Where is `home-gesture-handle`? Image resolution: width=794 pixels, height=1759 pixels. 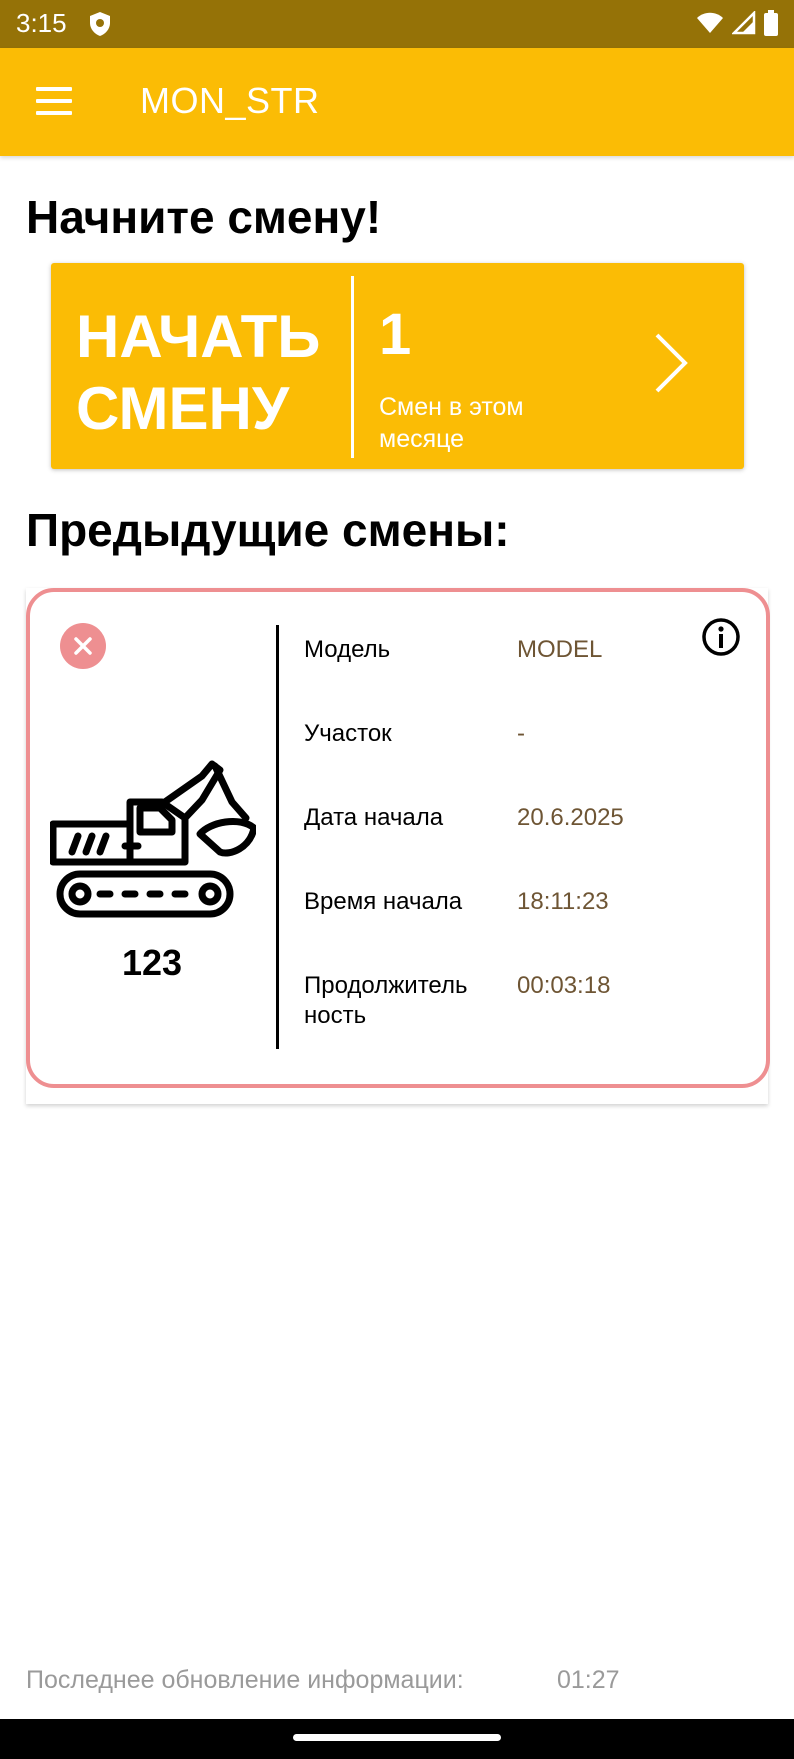
home-gesture-handle is located at coordinates (397, 1737).